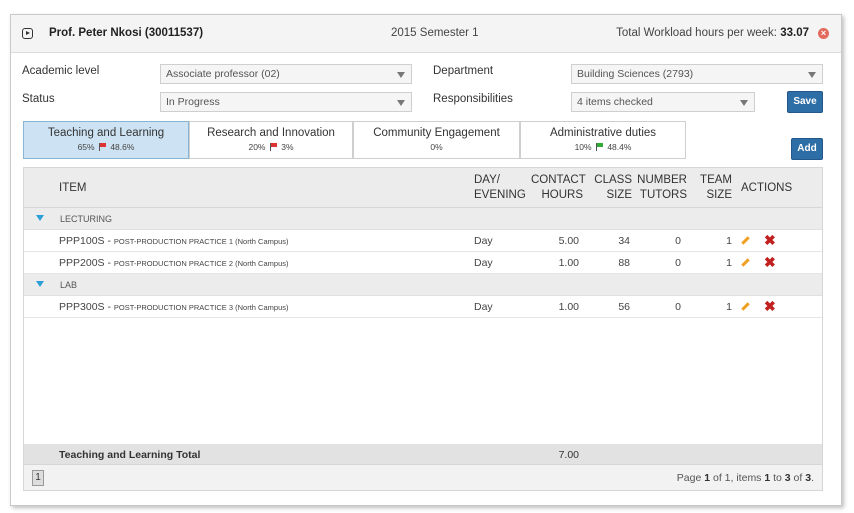  What do you see at coordinates (714, 188) in the screenshot?
I see `column-header-team-size: Team Size` at bounding box center [714, 188].